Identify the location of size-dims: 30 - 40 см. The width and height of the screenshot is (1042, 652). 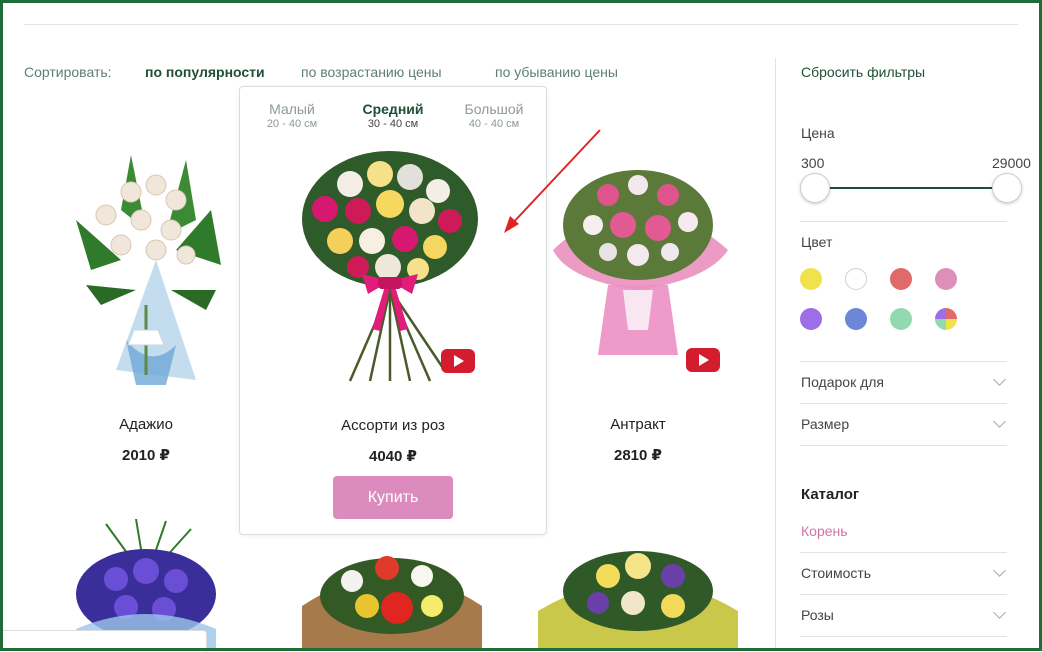
(393, 124).